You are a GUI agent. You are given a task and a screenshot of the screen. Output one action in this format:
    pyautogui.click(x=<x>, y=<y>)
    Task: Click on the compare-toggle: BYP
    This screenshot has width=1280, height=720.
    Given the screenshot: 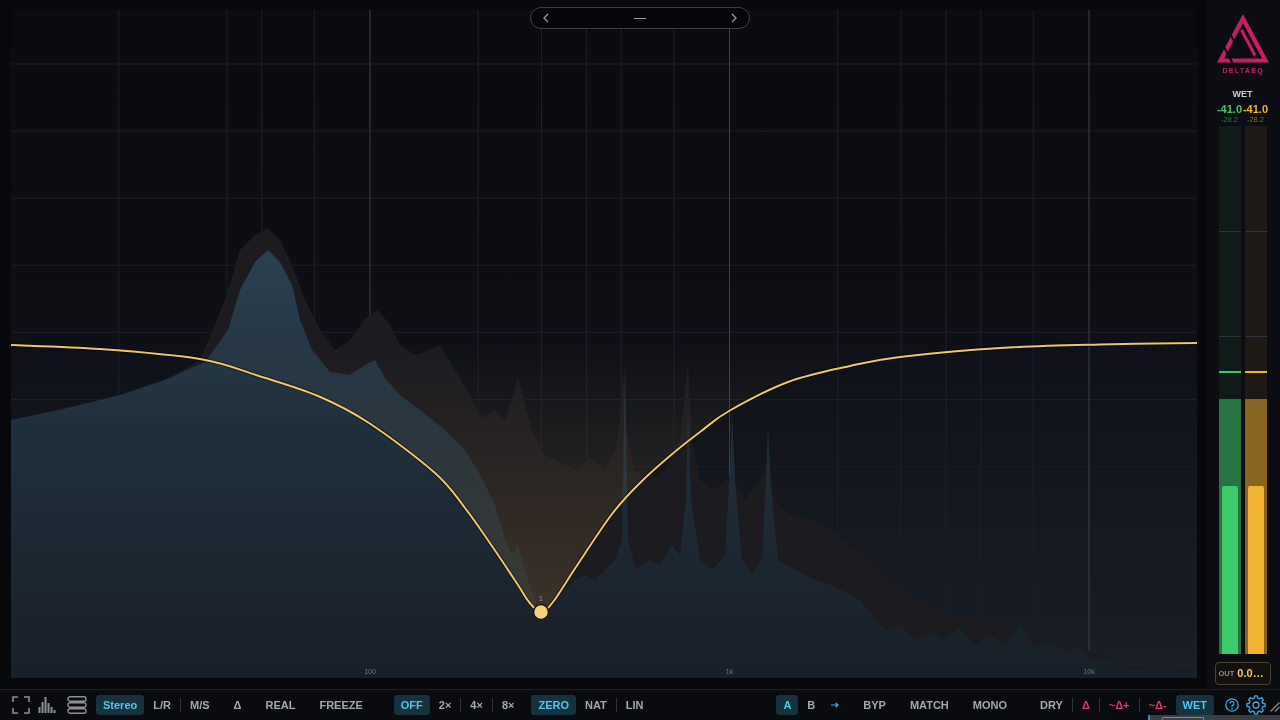 What is the action you would take?
    pyautogui.click(x=874, y=705)
    